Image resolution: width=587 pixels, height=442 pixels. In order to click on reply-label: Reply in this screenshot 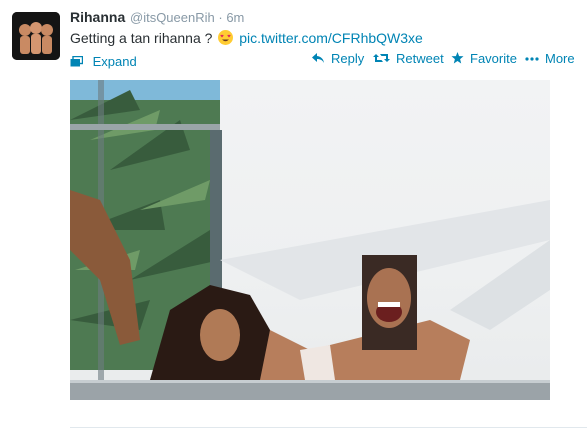, I will do `click(348, 58)`.